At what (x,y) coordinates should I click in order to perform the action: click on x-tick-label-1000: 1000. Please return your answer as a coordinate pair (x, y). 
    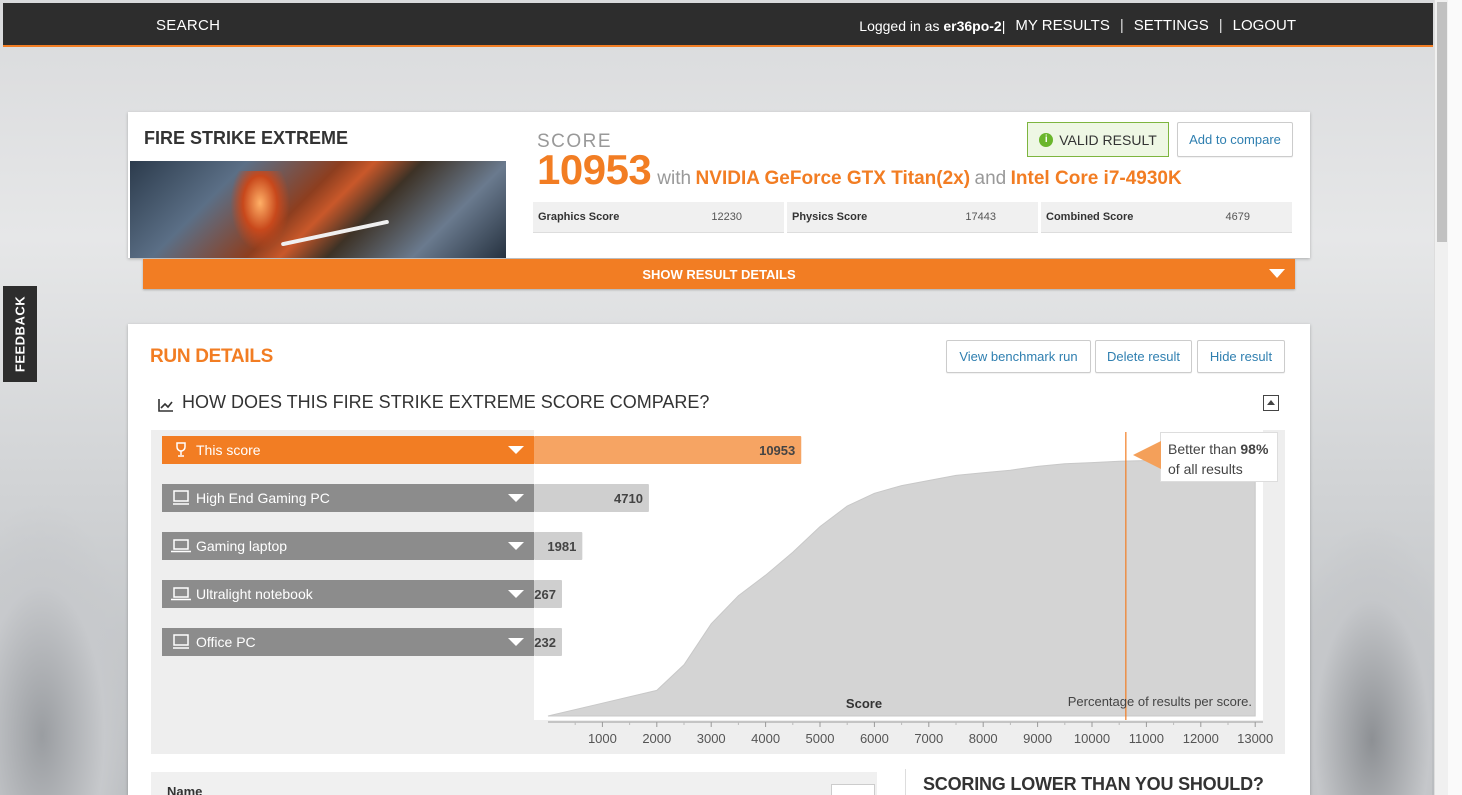
    Looking at the image, I should click on (602, 738).